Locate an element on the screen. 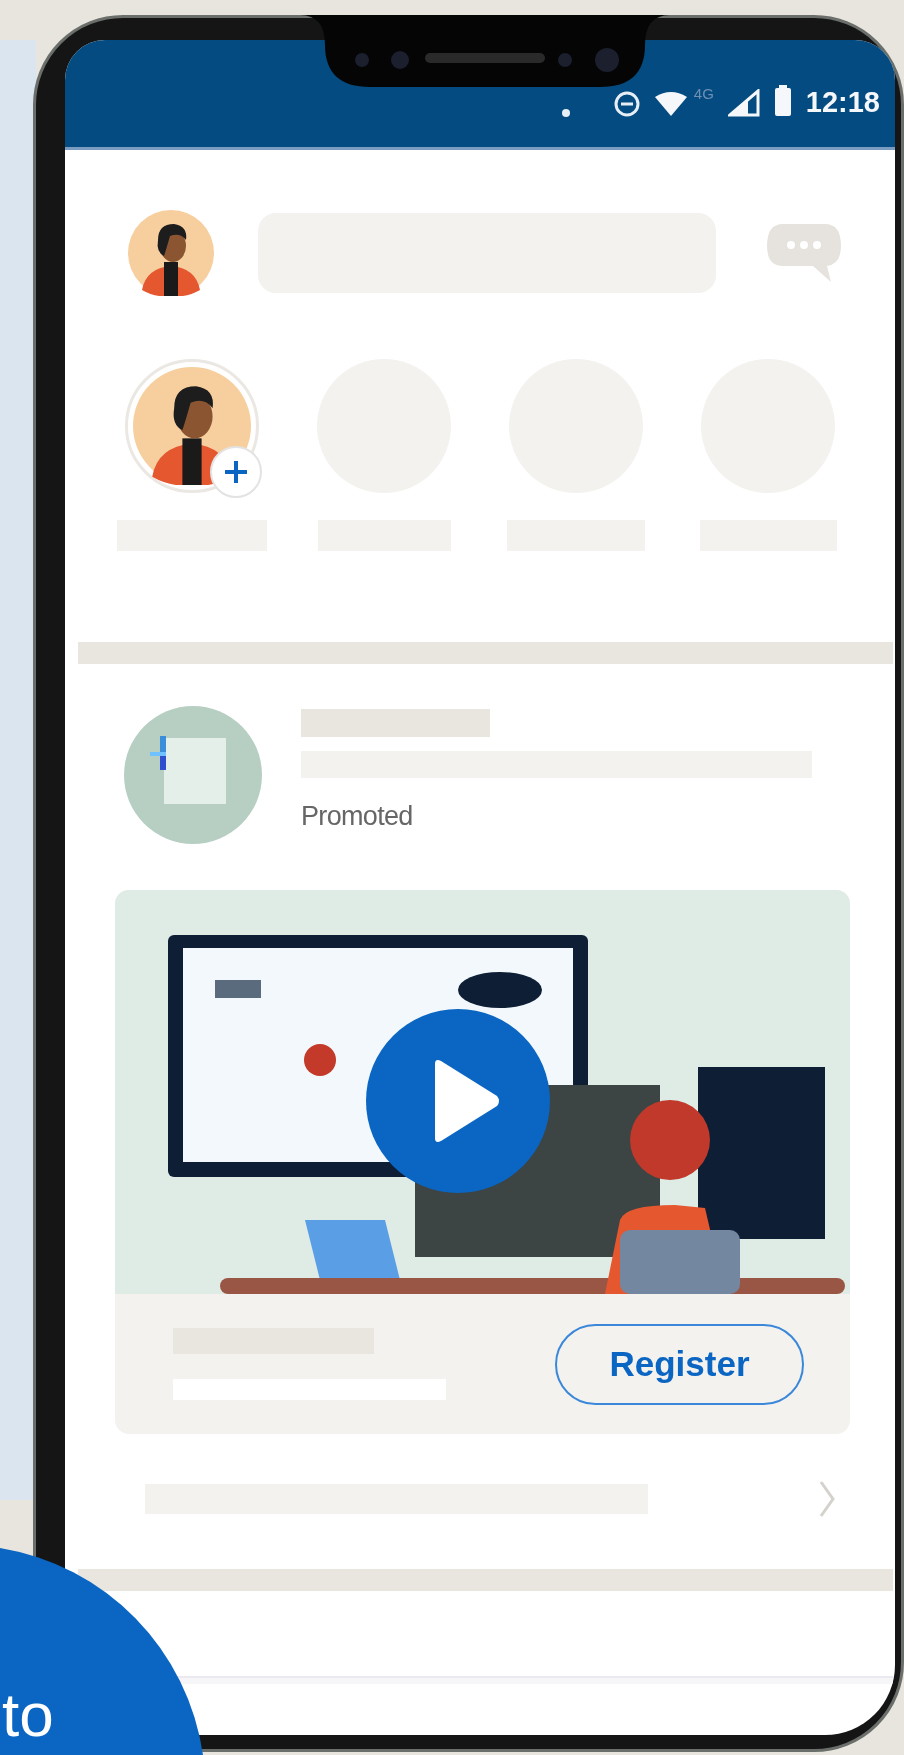 The width and height of the screenshot is (904, 1755). register-button: Register is located at coordinates (679, 1364).